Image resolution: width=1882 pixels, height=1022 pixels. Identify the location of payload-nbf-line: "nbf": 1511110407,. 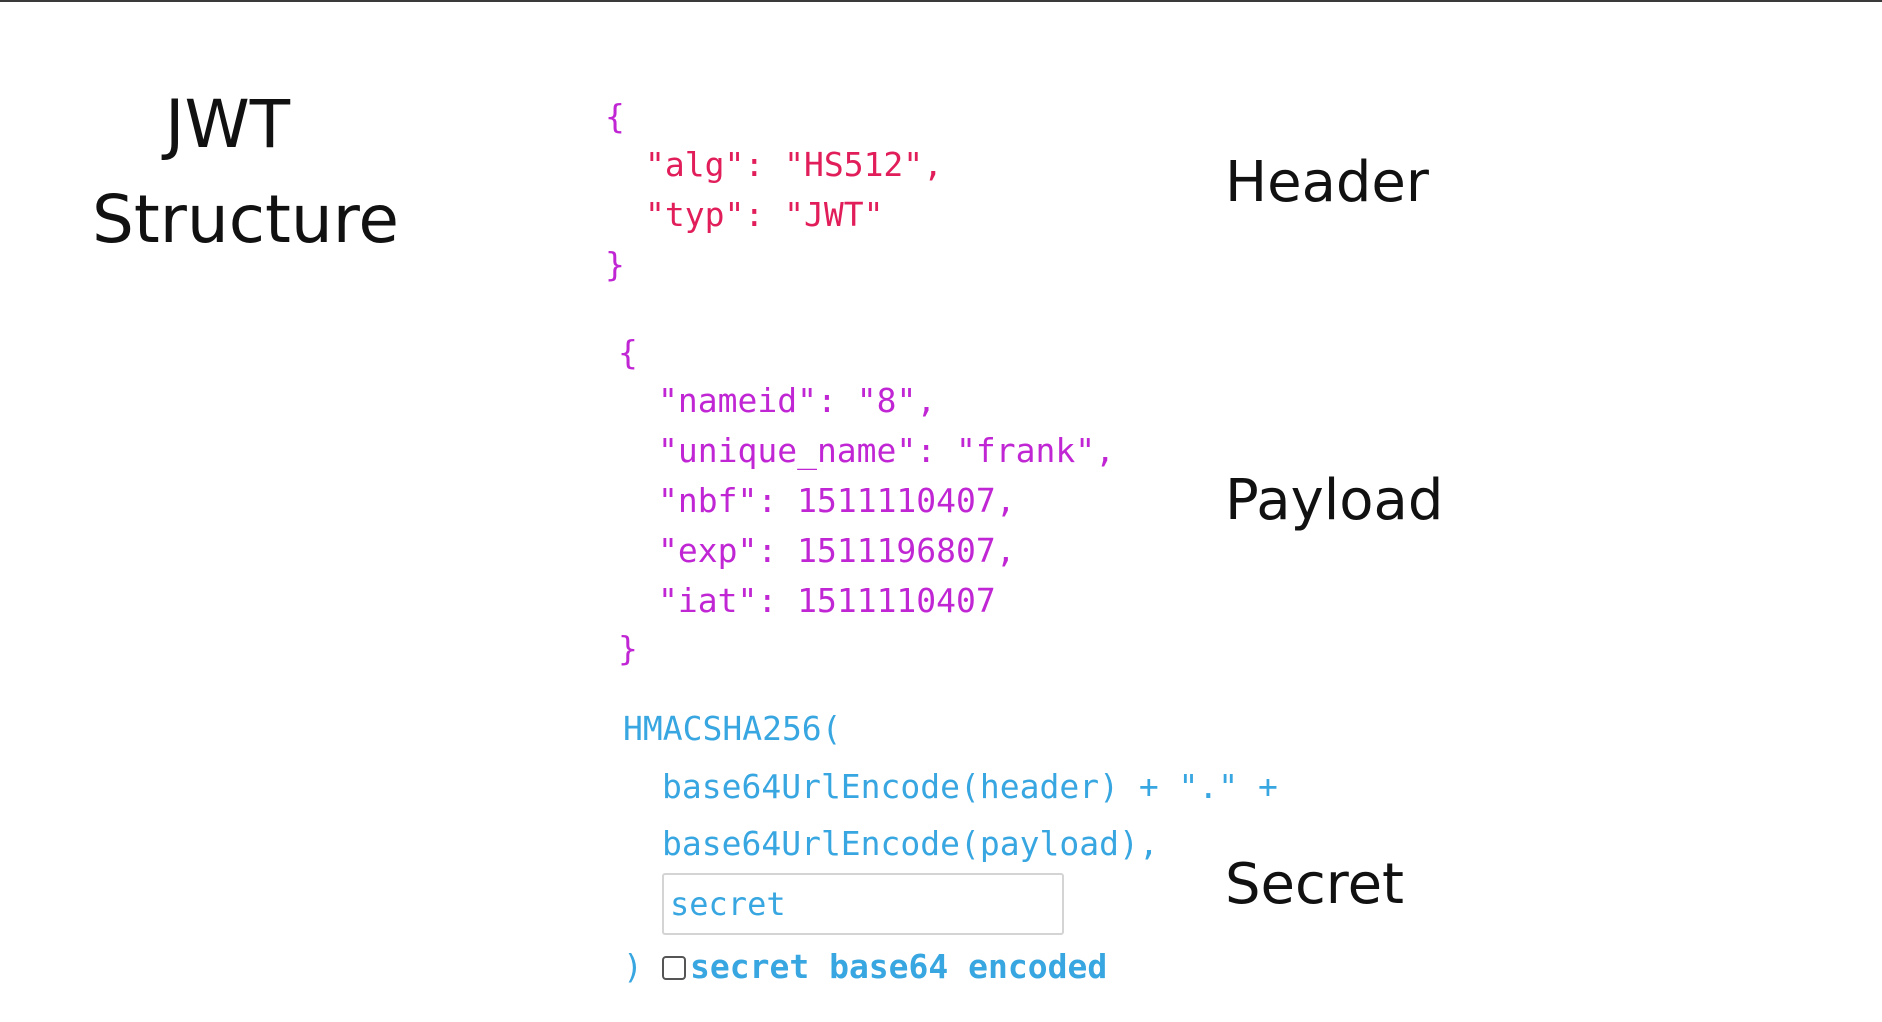
(837, 500).